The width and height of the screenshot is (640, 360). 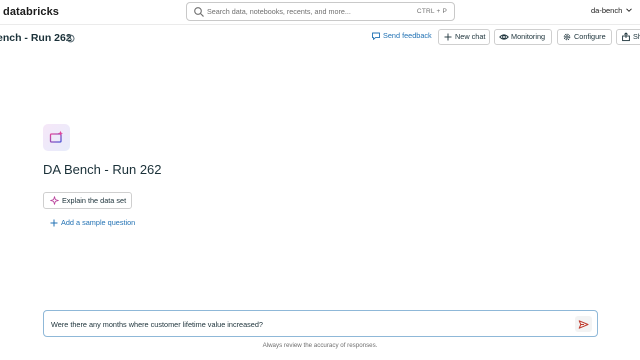 I want to click on chevron-down-icon, so click(x=629, y=10).